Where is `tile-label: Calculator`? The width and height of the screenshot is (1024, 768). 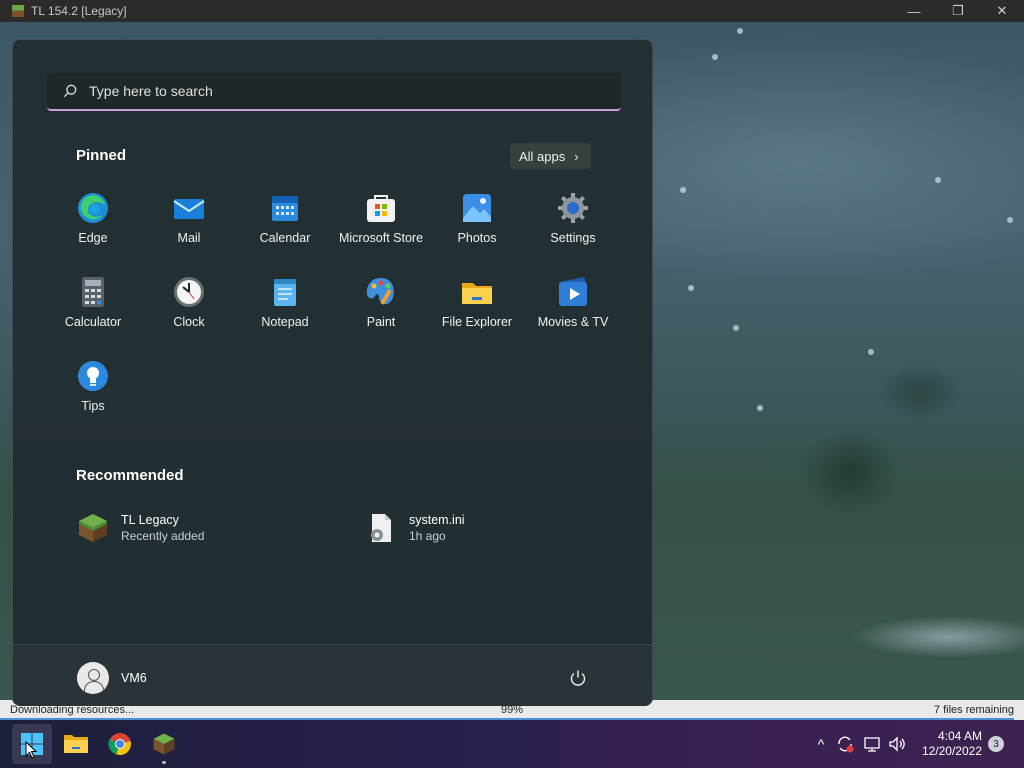
tile-label: Calculator is located at coordinates (93, 322).